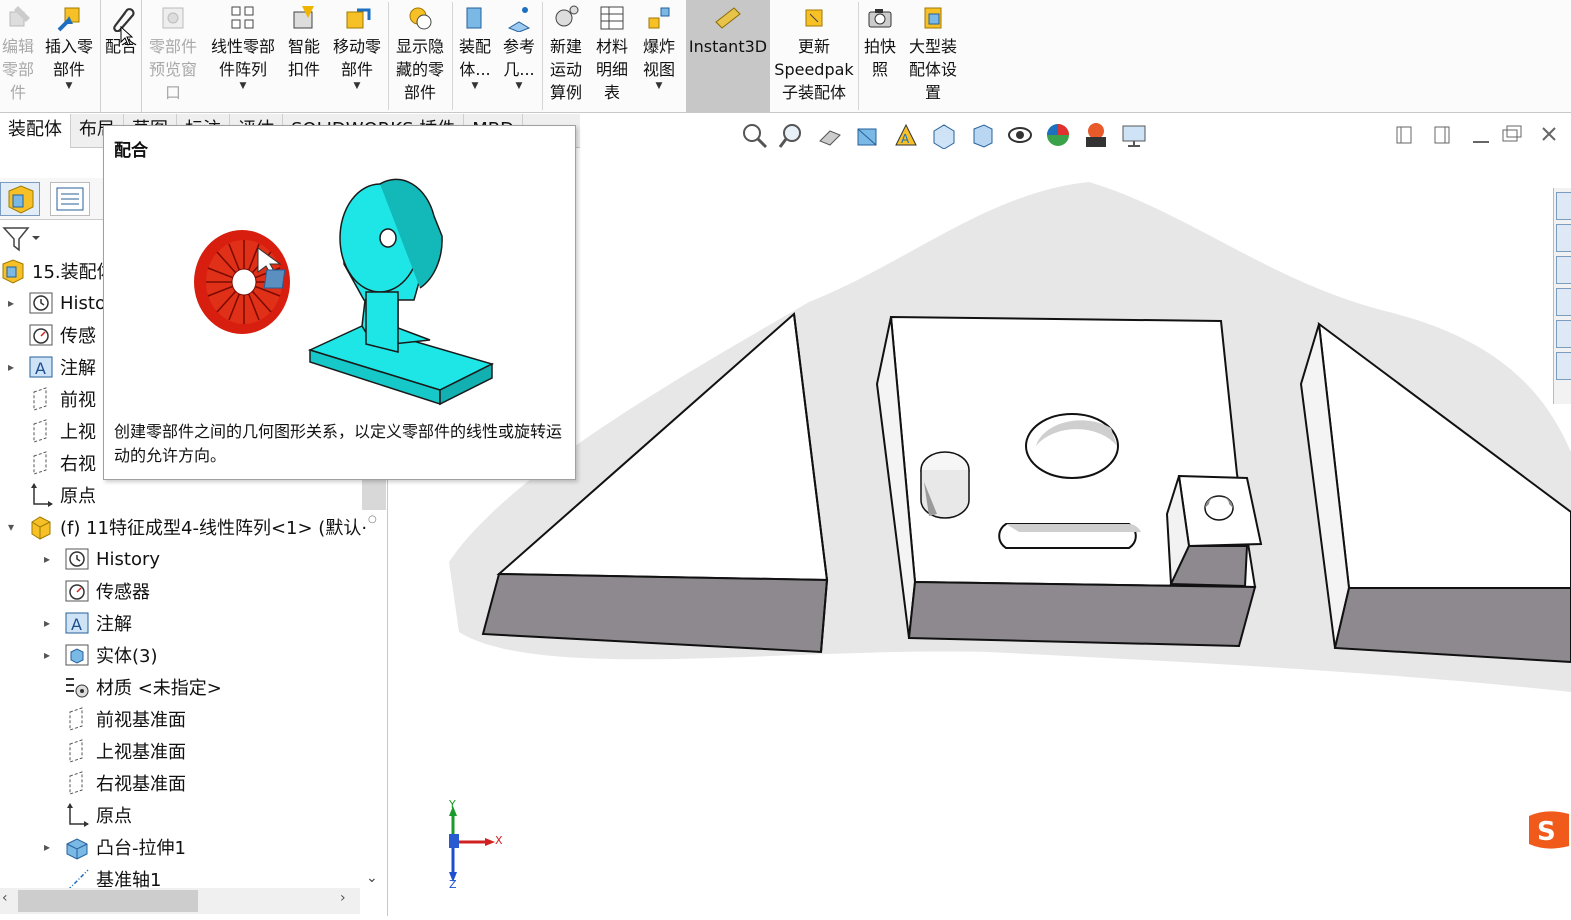 The width and height of the screenshot is (1571, 920). Describe the element at coordinates (69, 56) in the screenshot. I see `insert-component-button: 插入零 部件 ▼` at that location.